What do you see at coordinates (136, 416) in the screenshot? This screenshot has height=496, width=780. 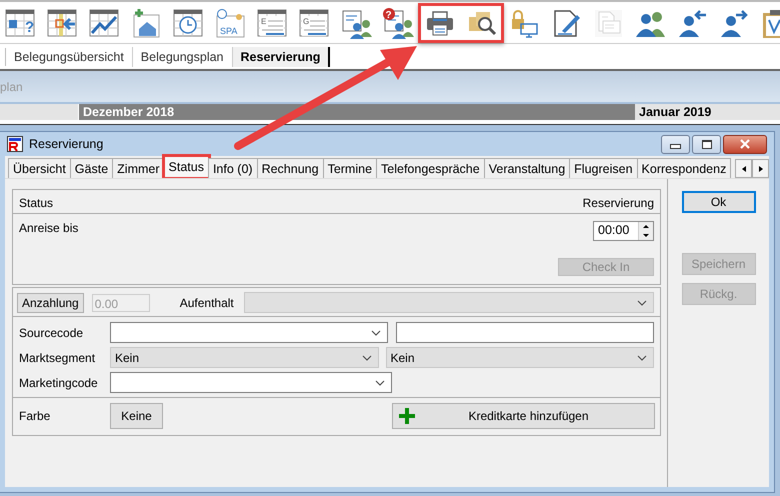 I see `color-button: Keine` at bounding box center [136, 416].